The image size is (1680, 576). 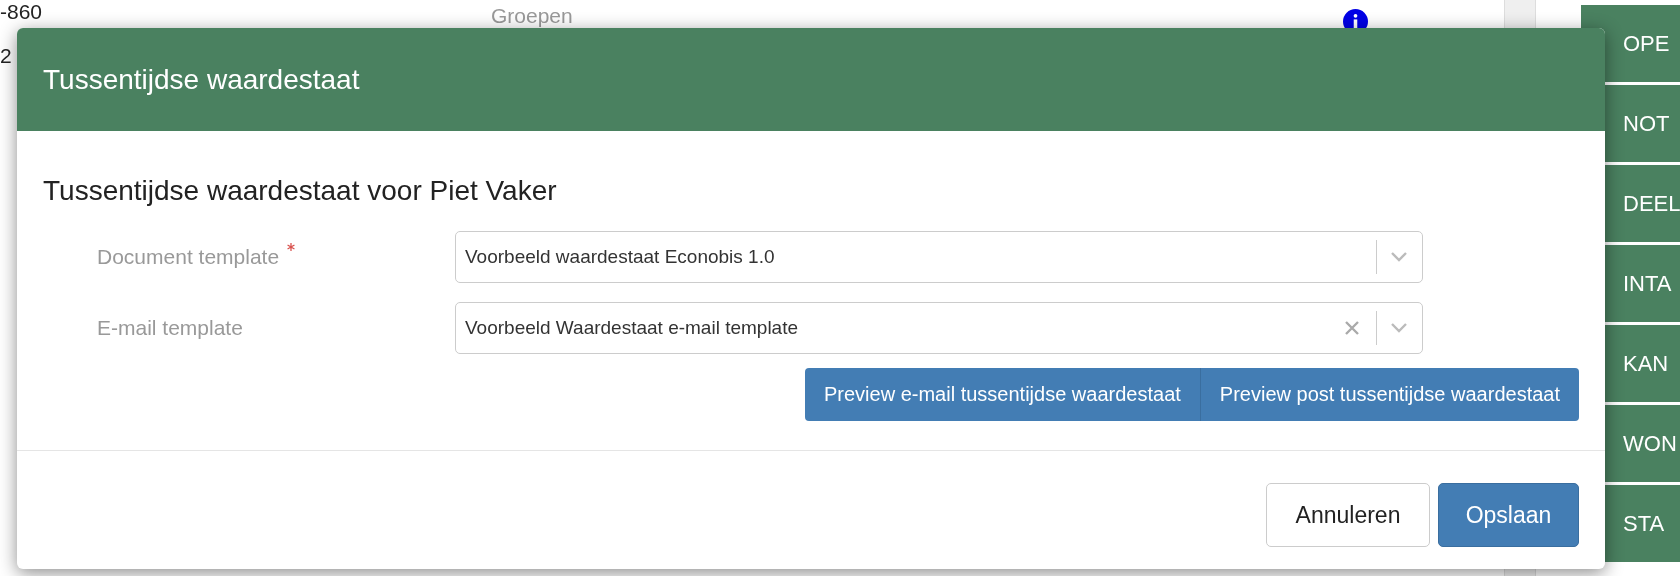 I want to click on dialog-heading: Tussentijdse waardestaat voor Piet Vaker, so click(x=300, y=191).